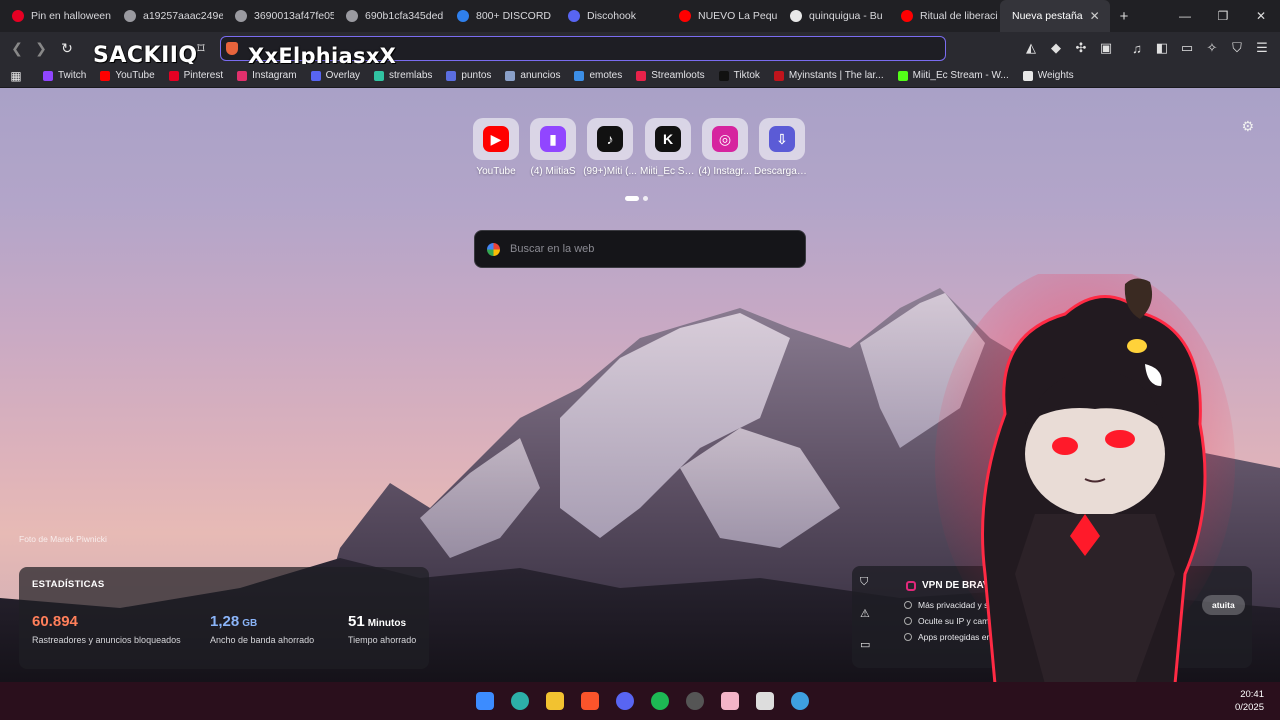 This screenshot has width=1280, height=720. I want to click on vpn-app-icon, so click(764, 701).